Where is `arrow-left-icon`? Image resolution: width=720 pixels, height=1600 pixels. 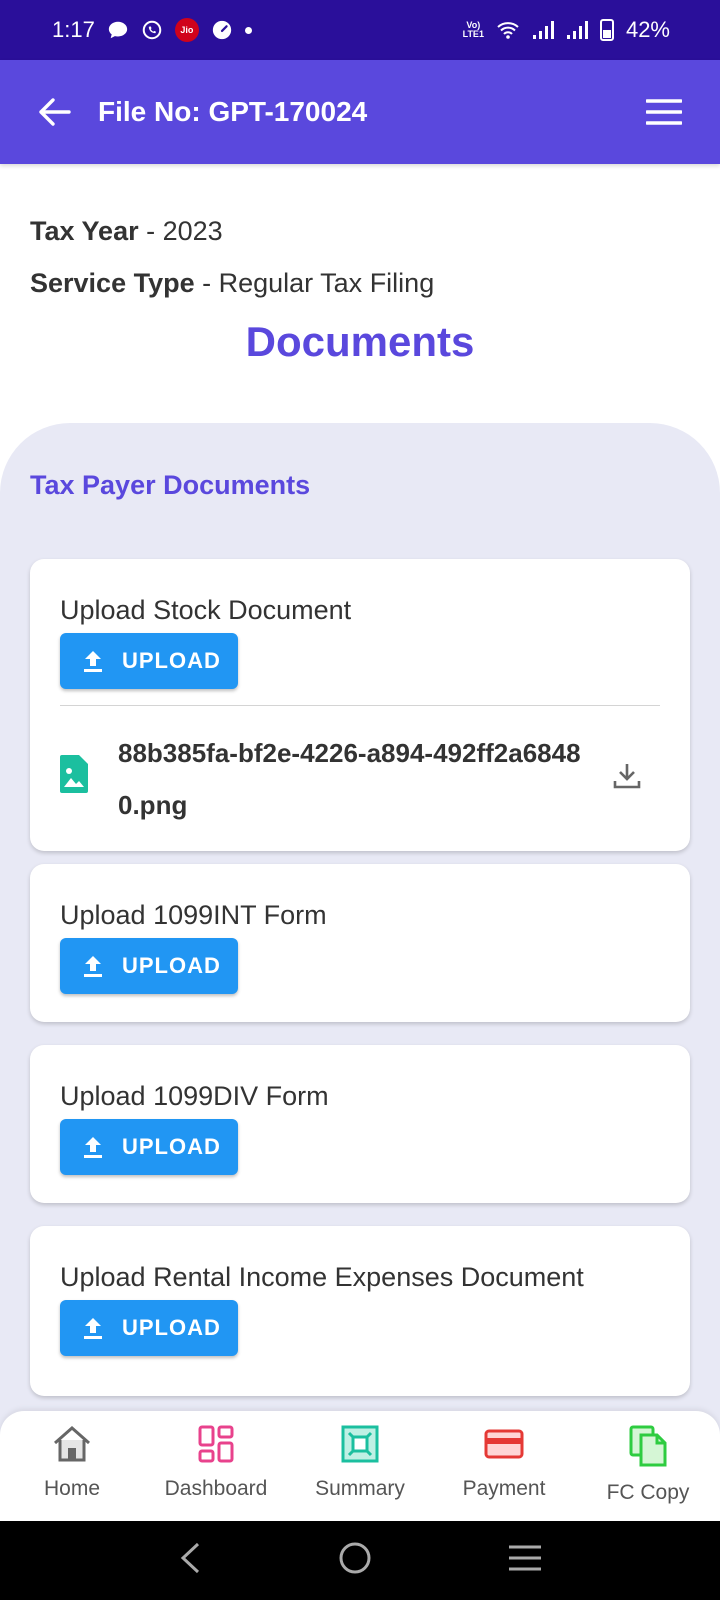 arrow-left-icon is located at coordinates (55, 112).